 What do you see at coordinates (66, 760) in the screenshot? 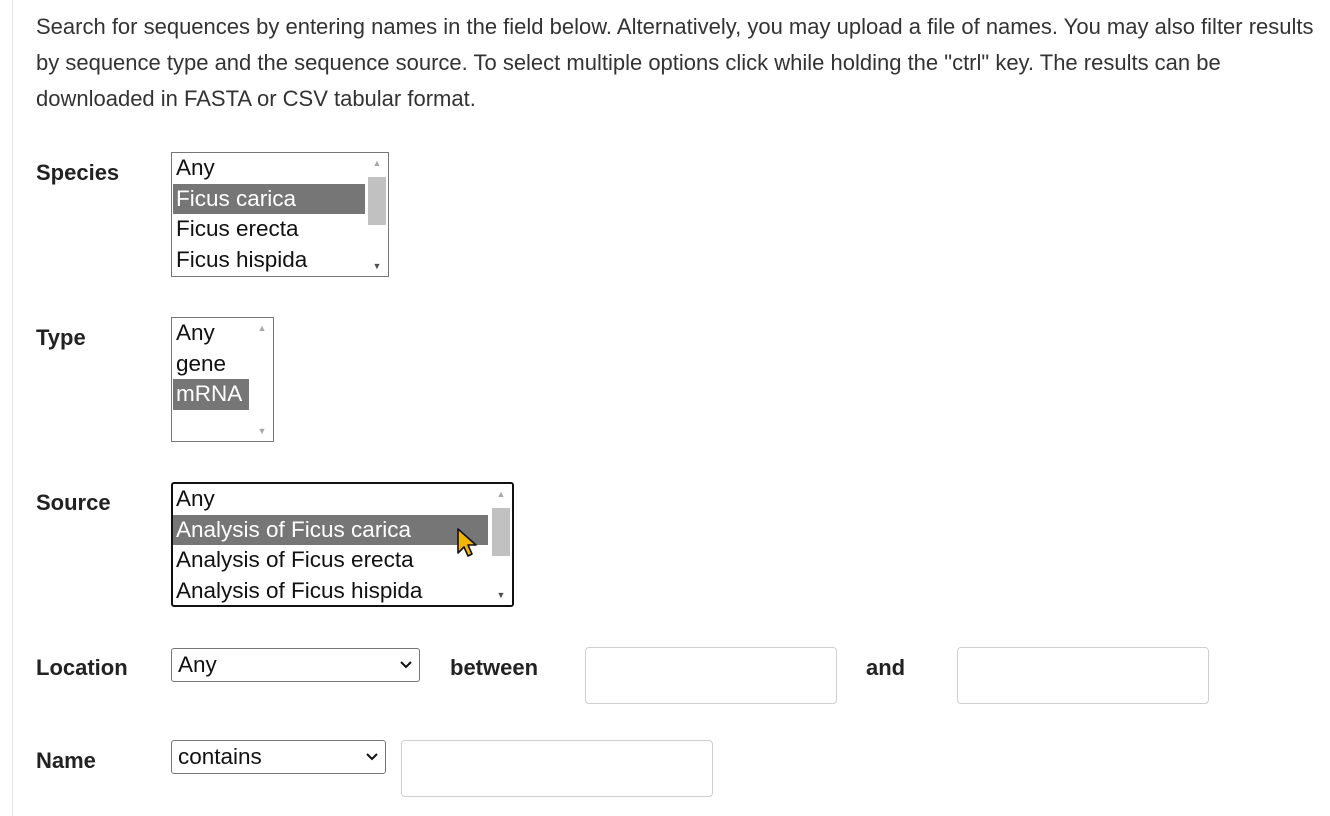
I see `name-label: Name` at bounding box center [66, 760].